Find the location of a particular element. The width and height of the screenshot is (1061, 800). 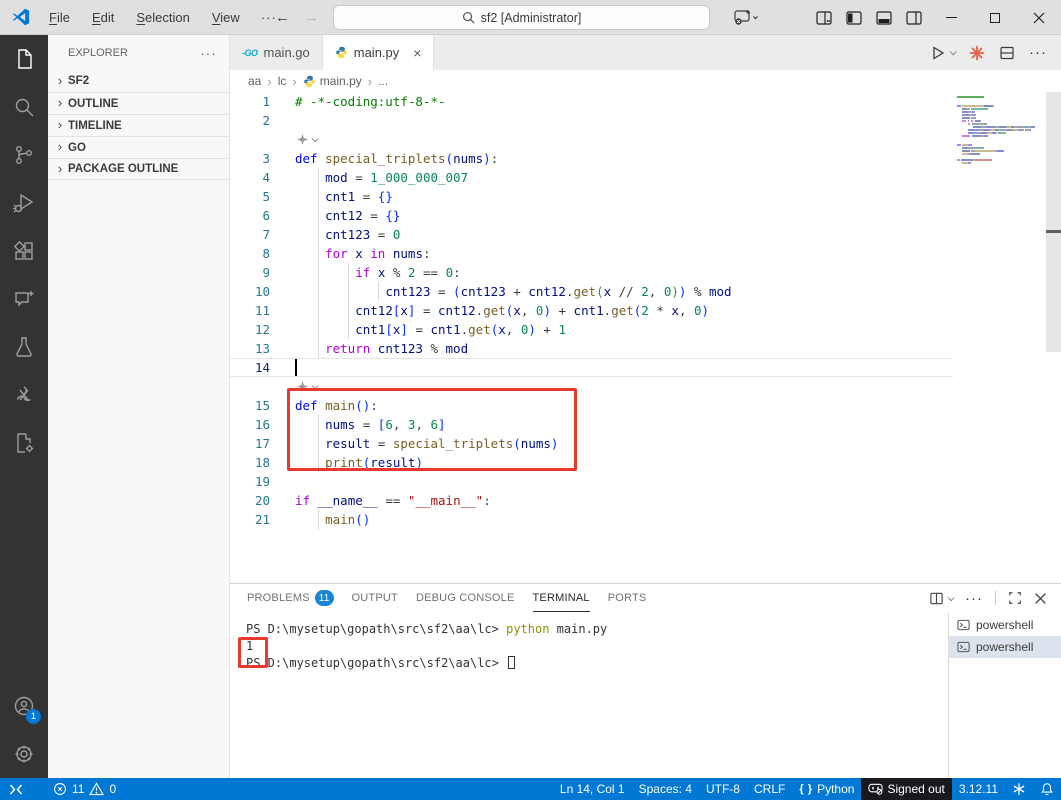

indentation: Spaces: 4 is located at coordinates (665, 789).